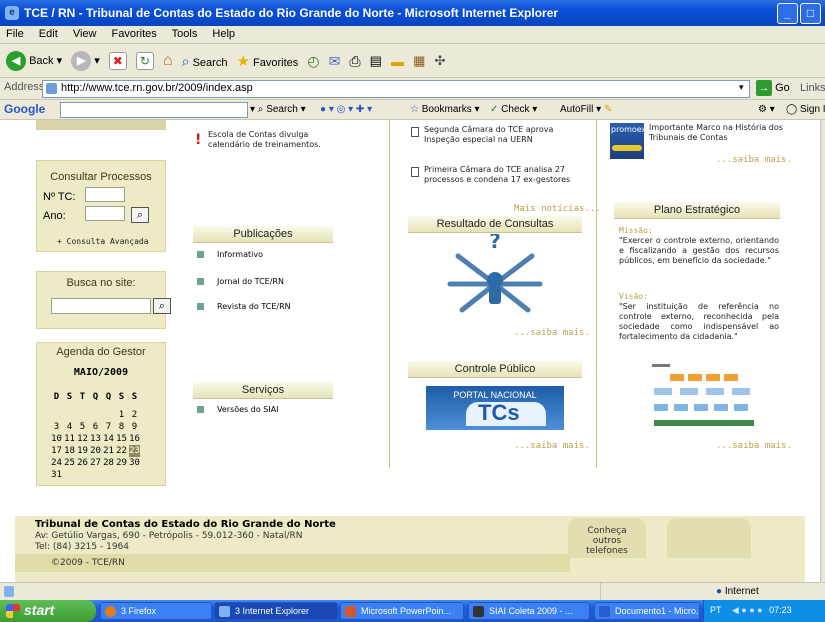  I want to click on publicacao-item: Jornal do TCE/RN, so click(240, 281).